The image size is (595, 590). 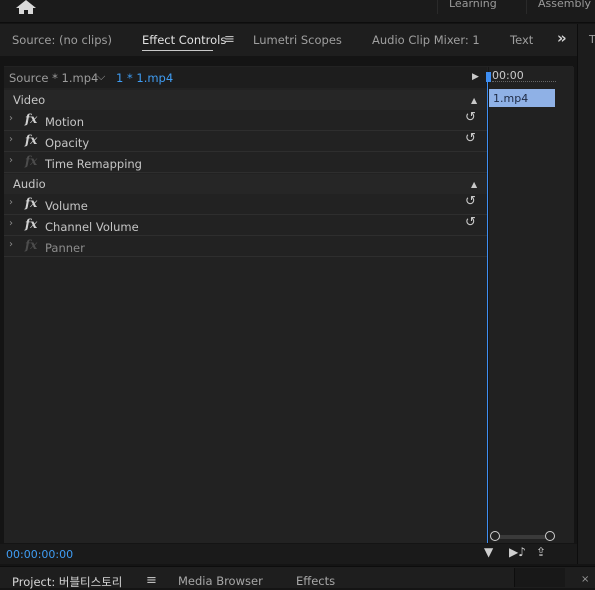 What do you see at coordinates (297, 11) in the screenshot?
I see `workspace-bar` at bounding box center [297, 11].